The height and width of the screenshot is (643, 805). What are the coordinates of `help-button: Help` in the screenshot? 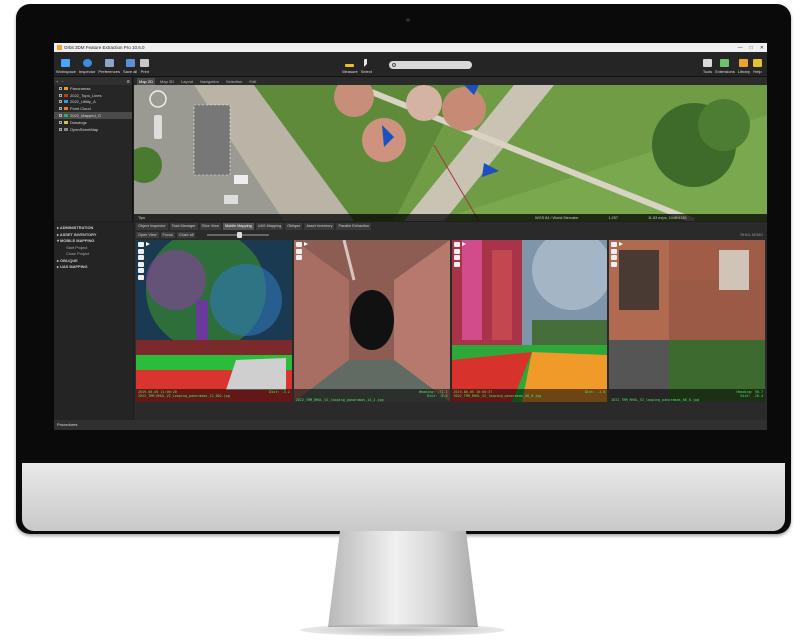 It's located at (757, 66).